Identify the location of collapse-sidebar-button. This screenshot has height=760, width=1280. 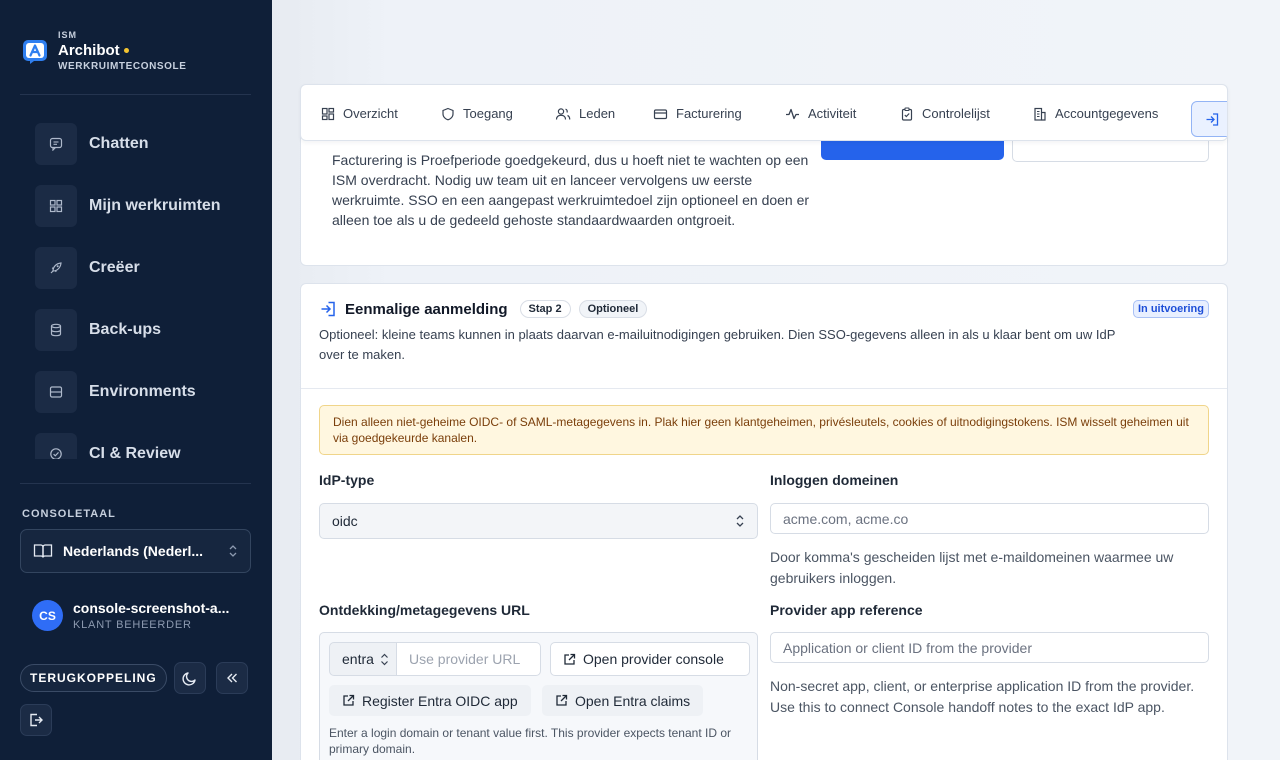
(232, 678).